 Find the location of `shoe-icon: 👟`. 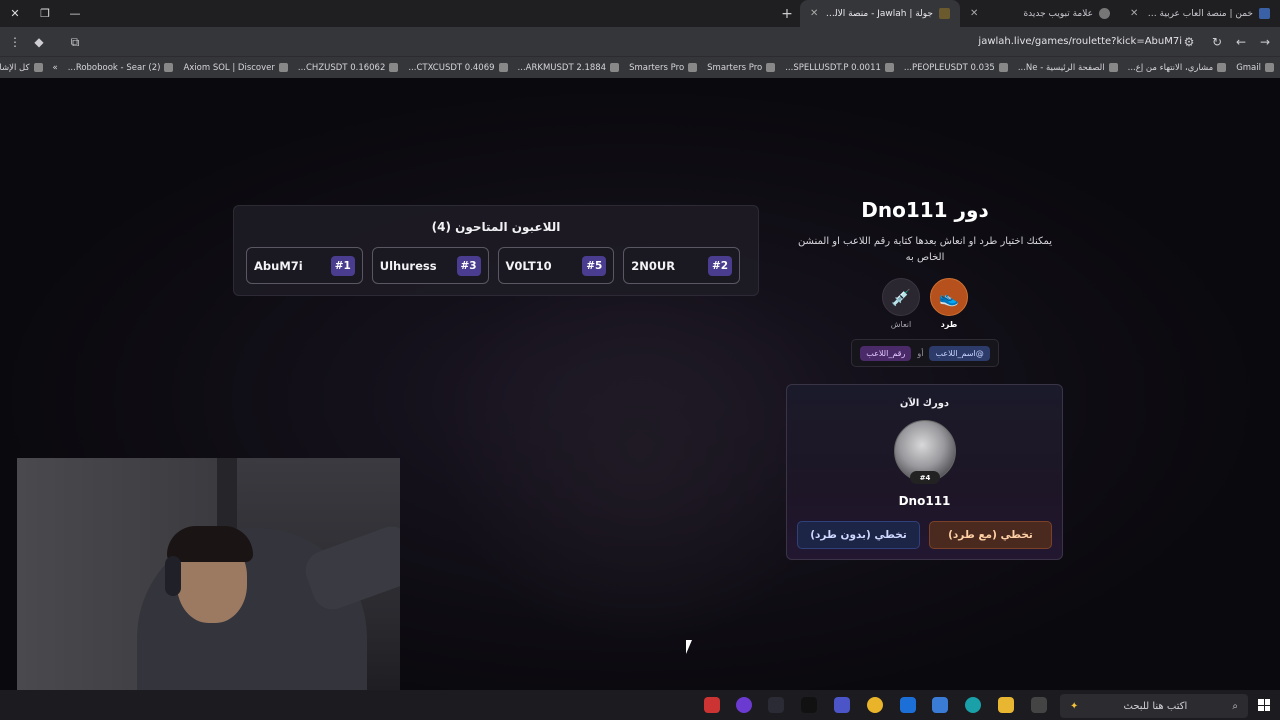

shoe-icon: 👟 is located at coordinates (949, 297).